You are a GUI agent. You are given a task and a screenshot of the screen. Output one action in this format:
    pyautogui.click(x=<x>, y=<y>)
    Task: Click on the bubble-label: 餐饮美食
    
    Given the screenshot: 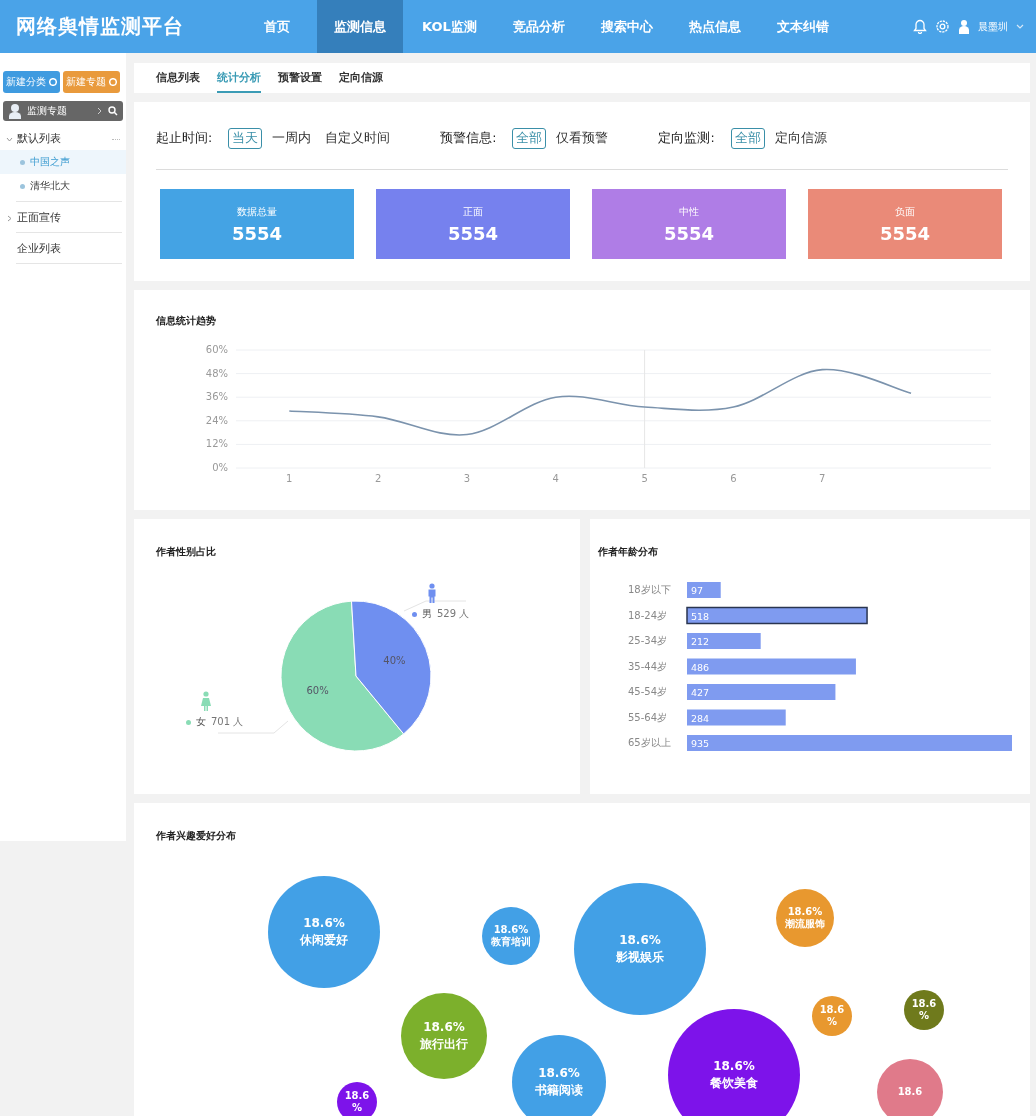 What is the action you would take?
    pyautogui.click(x=734, y=1083)
    